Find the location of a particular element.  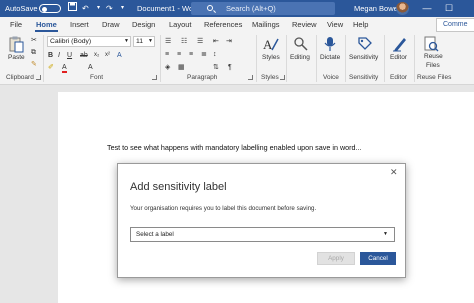

paste-label: Paste is located at coordinates (16, 57).